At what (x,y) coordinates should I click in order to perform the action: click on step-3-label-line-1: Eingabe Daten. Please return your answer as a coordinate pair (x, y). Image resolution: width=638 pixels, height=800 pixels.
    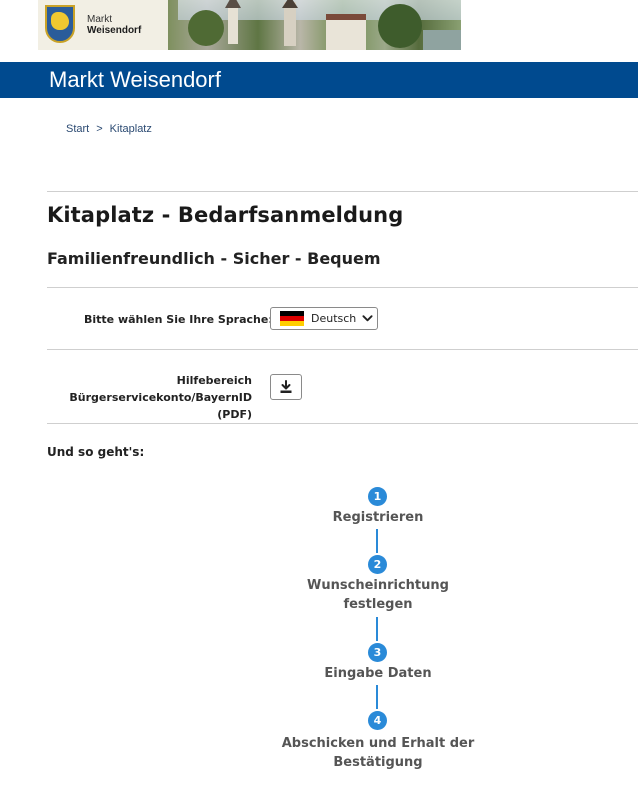
    Looking at the image, I should click on (378, 673).